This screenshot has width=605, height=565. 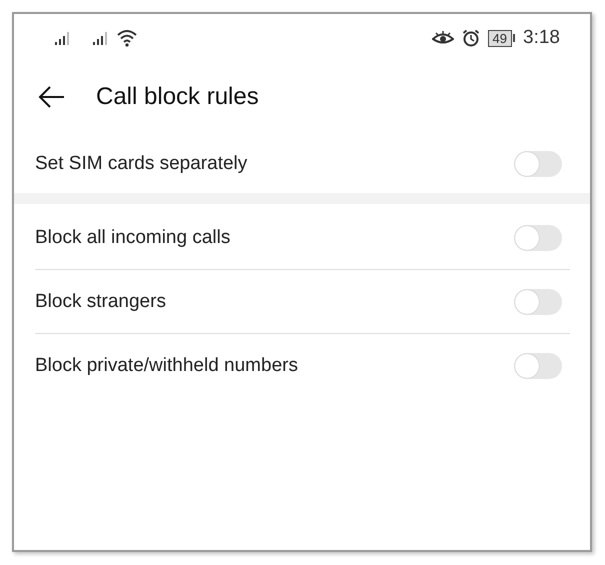 I want to click on setting-label: Block all incoming calls, so click(x=132, y=237).